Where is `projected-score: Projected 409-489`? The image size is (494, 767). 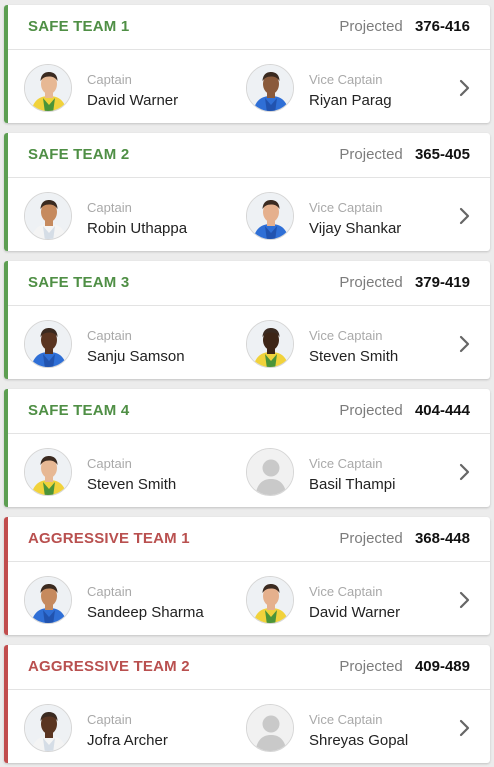 projected-score: Projected 409-489 is located at coordinates (404, 666).